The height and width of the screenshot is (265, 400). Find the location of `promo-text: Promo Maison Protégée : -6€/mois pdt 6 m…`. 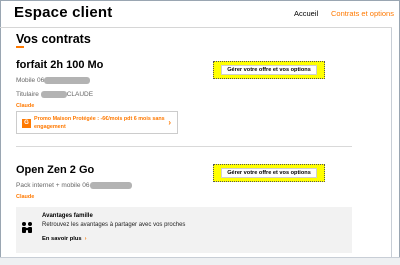

promo-text: Promo Maison Protégée : -6€/mois pdt 6 m… is located at coordinates (99, 123).